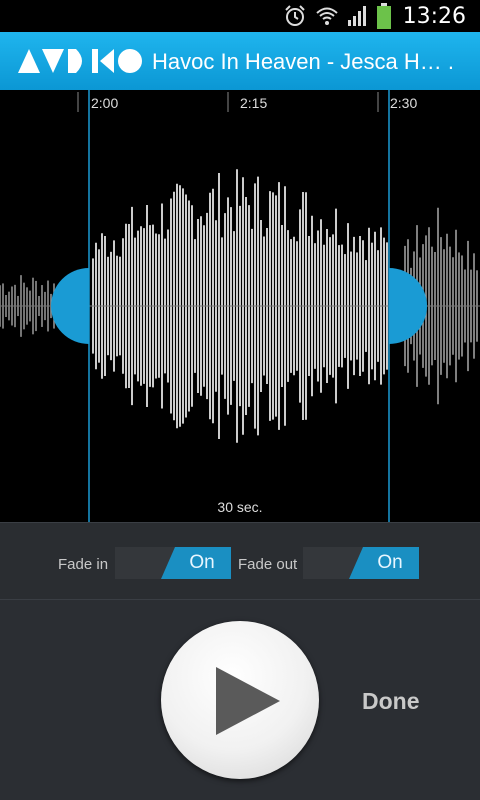 The width and height of the screenshot is (480, 800). Describe the element at coordinates (356, 16) in the screenshot. I see `signal-icon` at that location.